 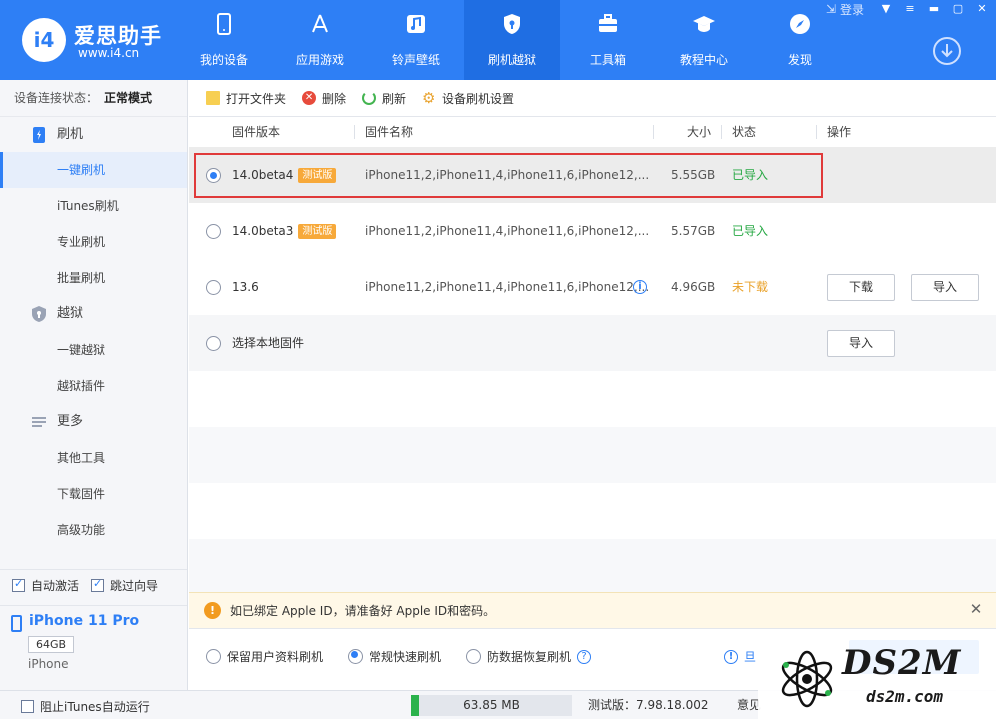 I want to click on nav-flash-jailbreak: 刷机越狱, so click(x=512, y=40).